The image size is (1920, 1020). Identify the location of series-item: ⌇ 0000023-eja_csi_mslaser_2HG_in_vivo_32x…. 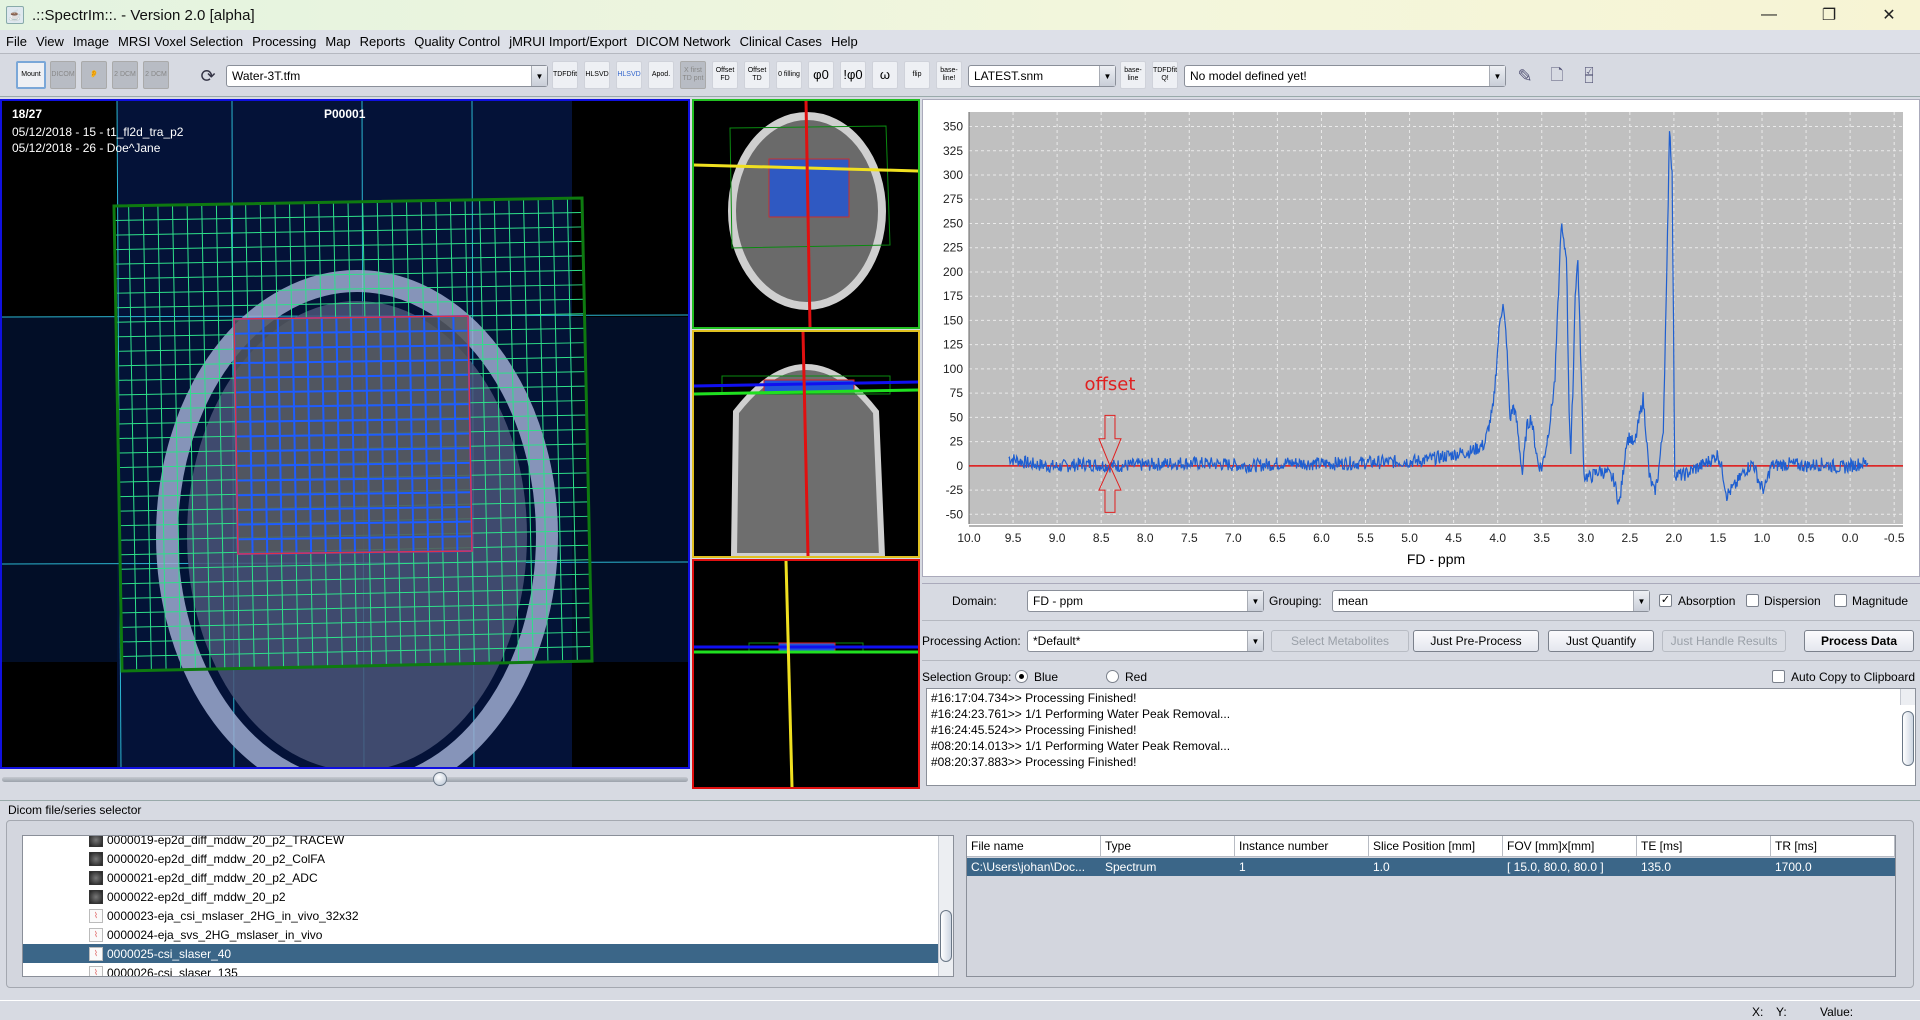
(482, 915).